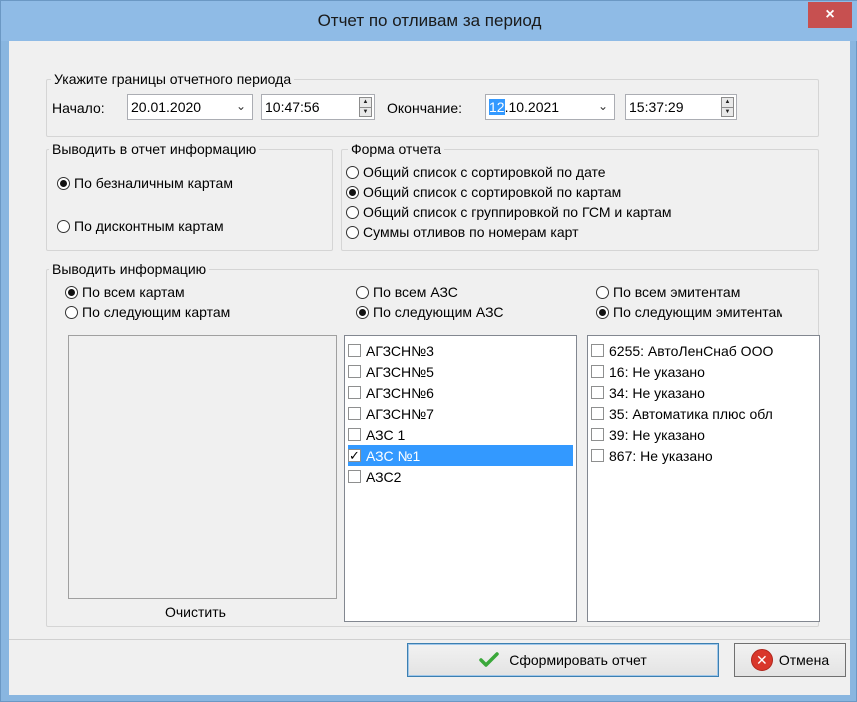  I want to click on title-bar: Отчет по отливам за период ×, so click(429, 21).